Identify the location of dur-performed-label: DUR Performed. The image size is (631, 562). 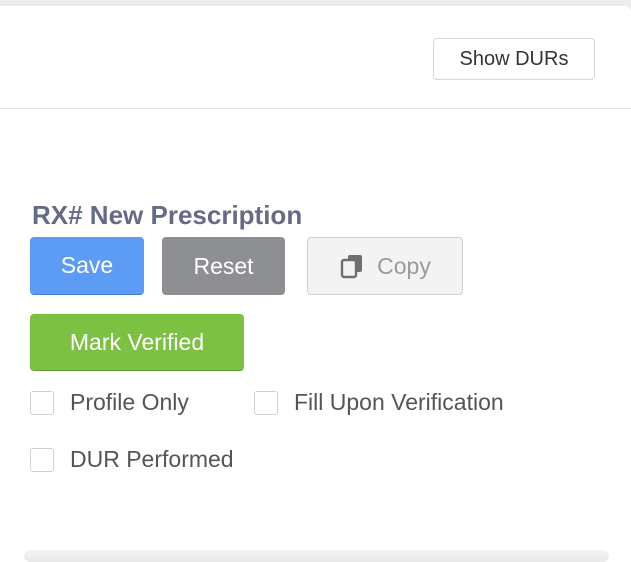
(152, 459).